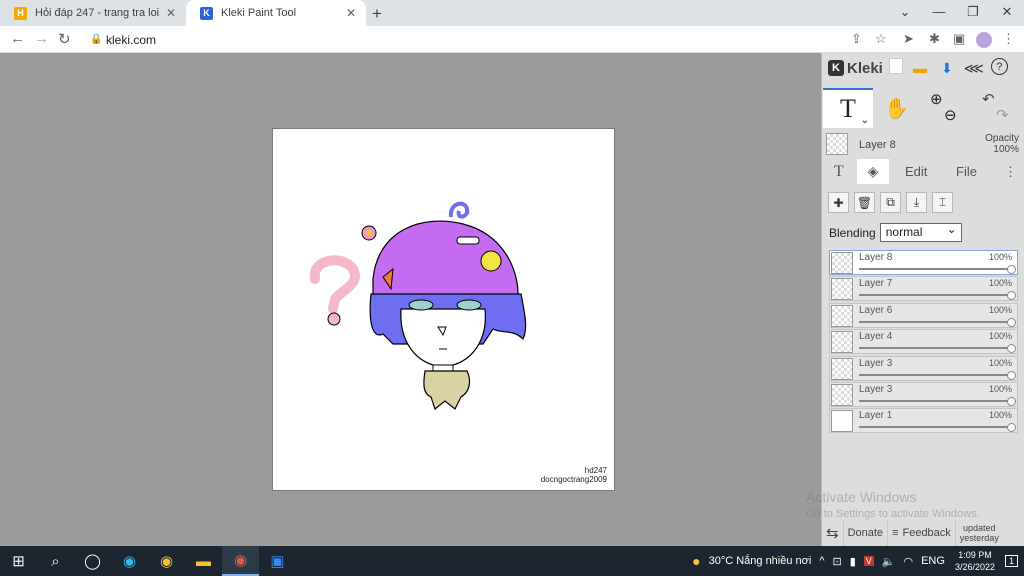 The height and width of the screenshot is (576, 1024). What do you see at coordinates (1008, 39) in the screenshot?
I see `browser-menu-icon: ⋮` at bounding box center [1008, 39].